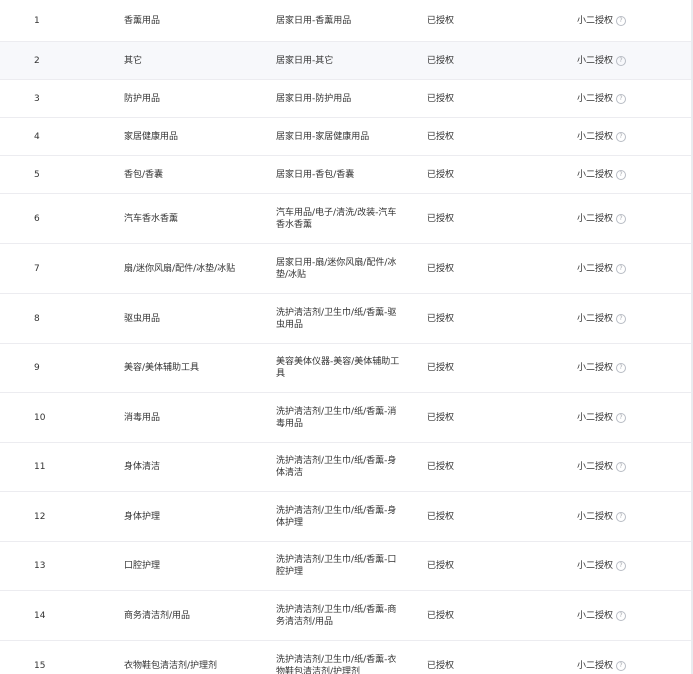  What do you see at coordinates (144, 174) in the screenshot?
I see `category-name: 香包/香囊` at bounding box center [144, 174].